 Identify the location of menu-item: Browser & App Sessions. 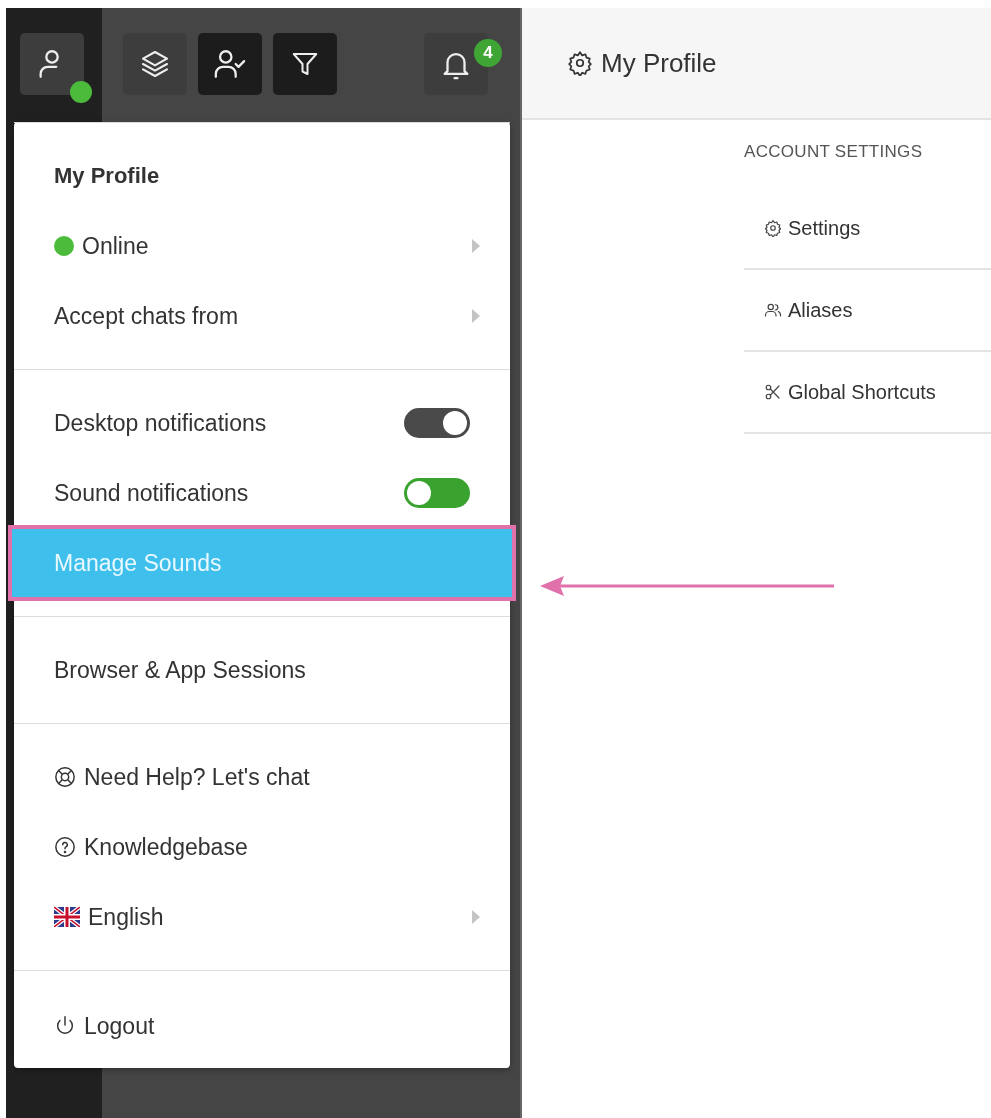
(262, 670).